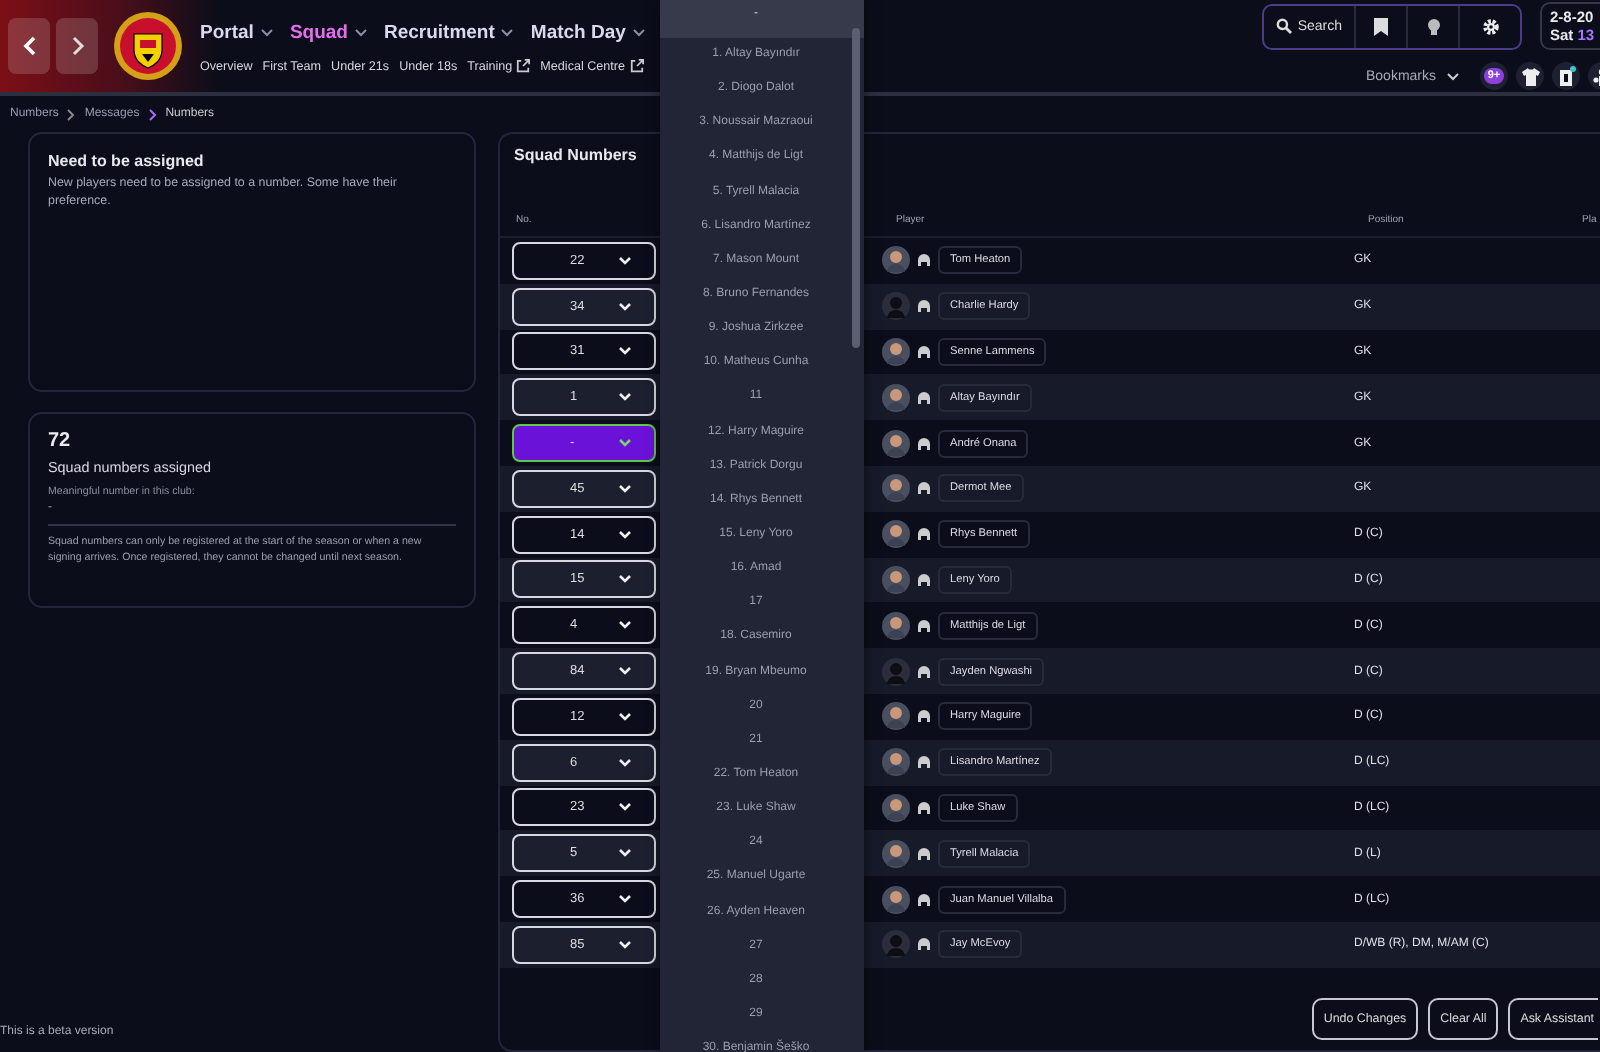 The width and height of the screenshot is (1600, 1052). Describe the element at coordinates (1283, 26) in the screenshot. I see `search-icon` at that location.